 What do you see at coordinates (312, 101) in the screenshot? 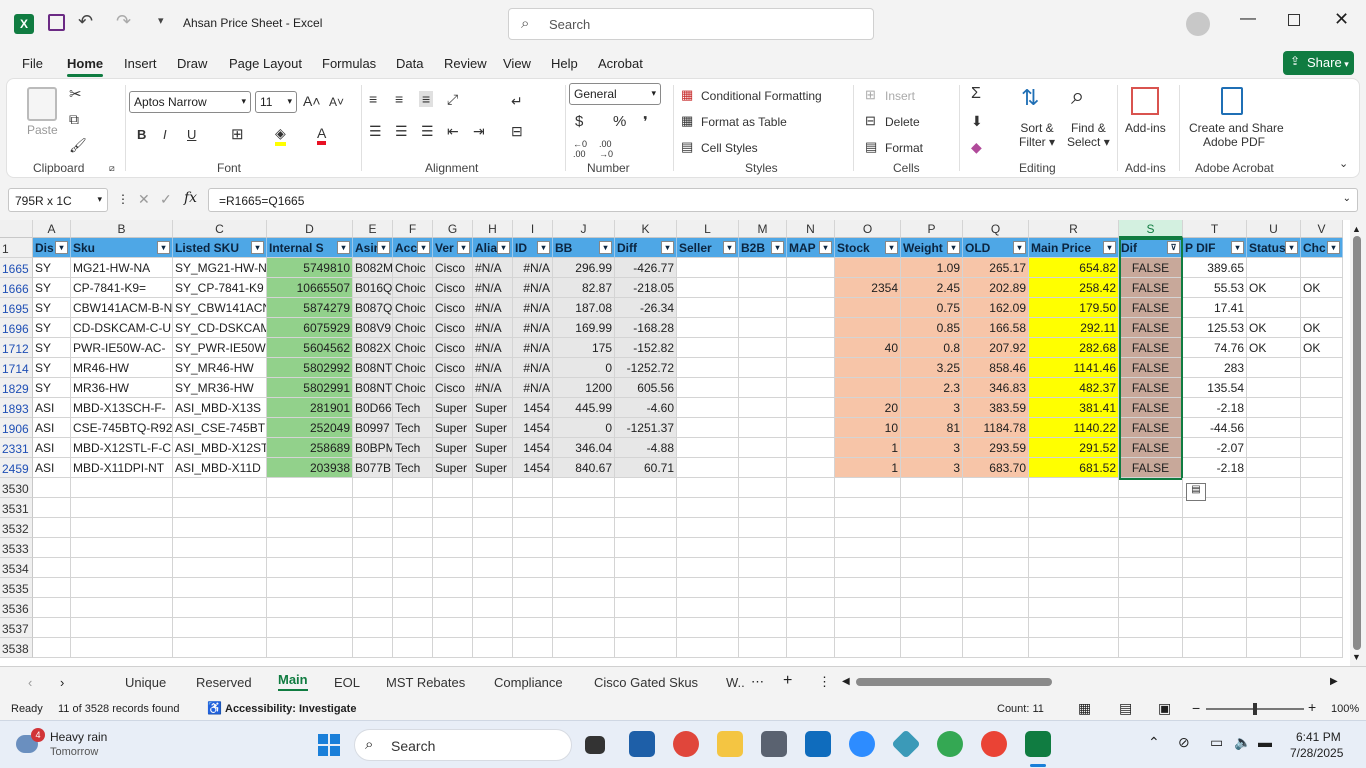
I see `increase-font-icon: A˄` at bounding box center [312, 101].